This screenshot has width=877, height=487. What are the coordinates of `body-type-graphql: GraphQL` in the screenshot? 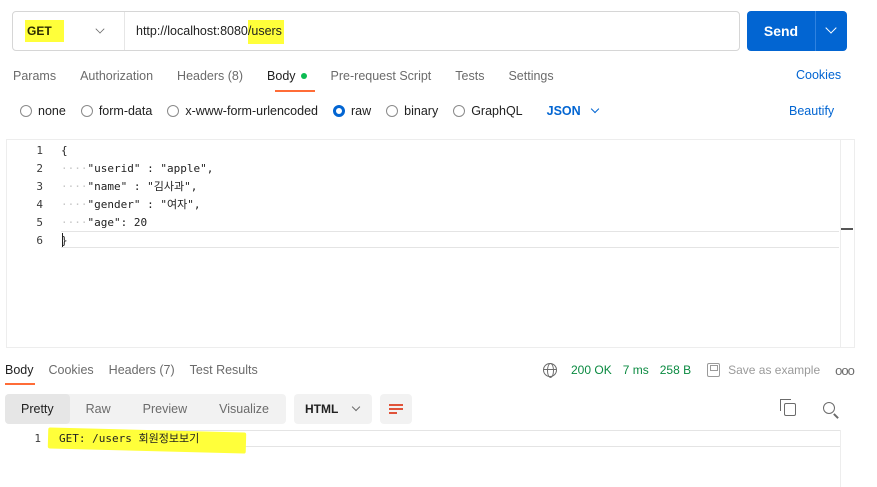 It's located at (488, 111).